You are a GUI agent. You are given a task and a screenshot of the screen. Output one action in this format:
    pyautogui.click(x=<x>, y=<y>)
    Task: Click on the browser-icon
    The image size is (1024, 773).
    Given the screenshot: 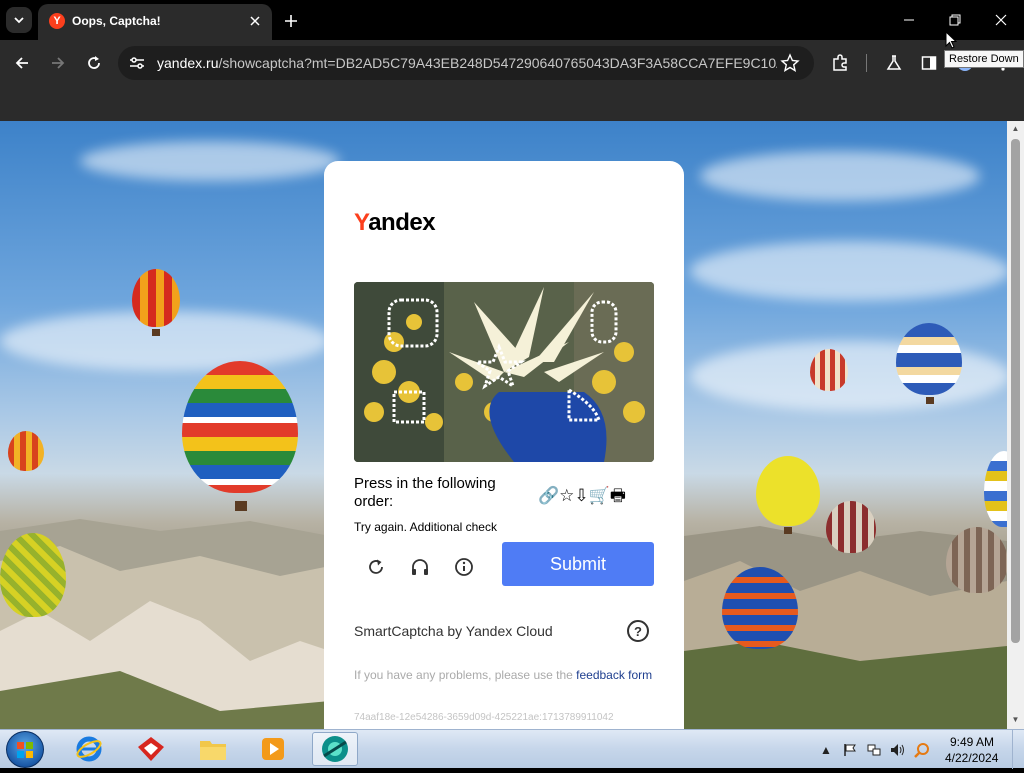 What is the action you would take?
    pyautogui.click(x=335, y=749)
    